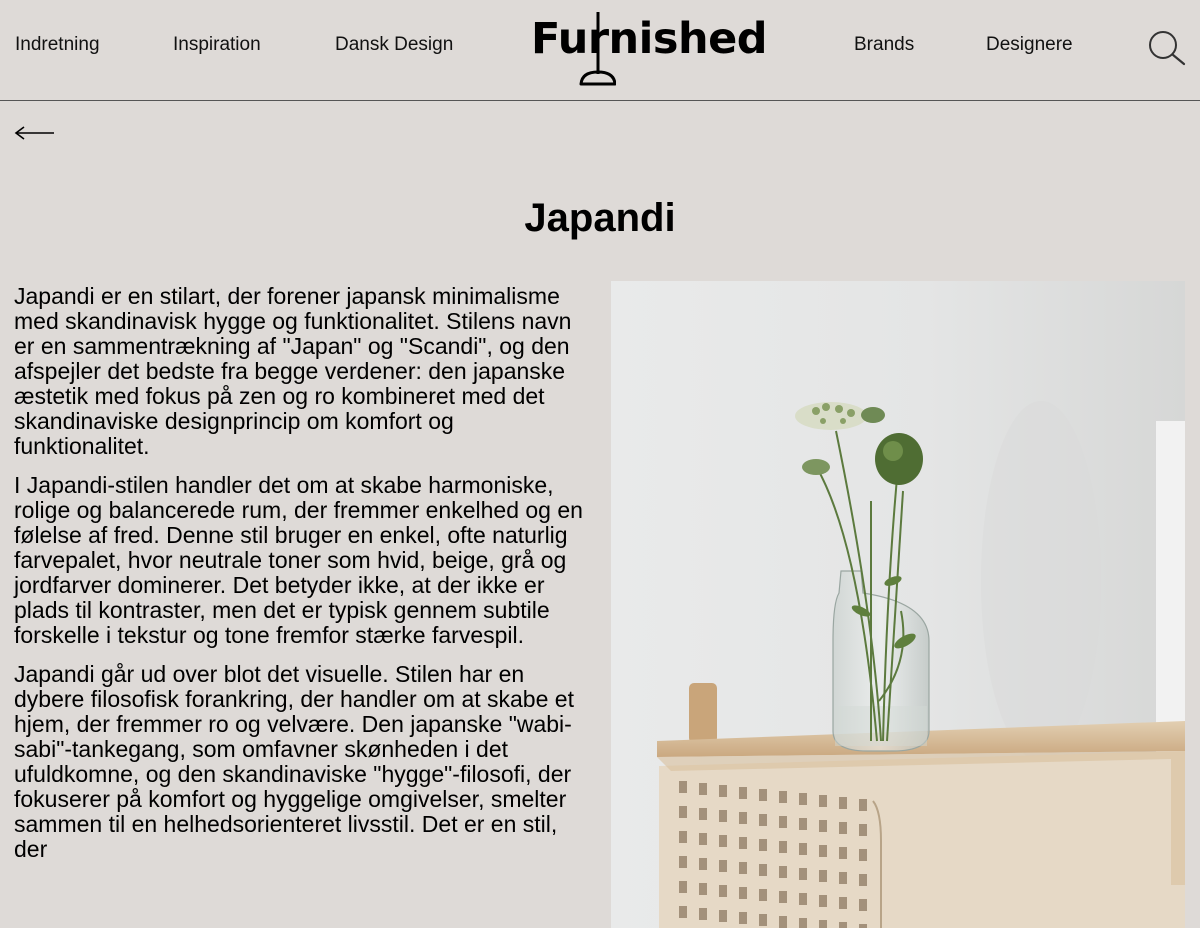 This screenshot has width=1200, height=928. Describe the element at coordinates (884, 45) in the screenshot. I see `nav-link-brands: Brands` at that location.